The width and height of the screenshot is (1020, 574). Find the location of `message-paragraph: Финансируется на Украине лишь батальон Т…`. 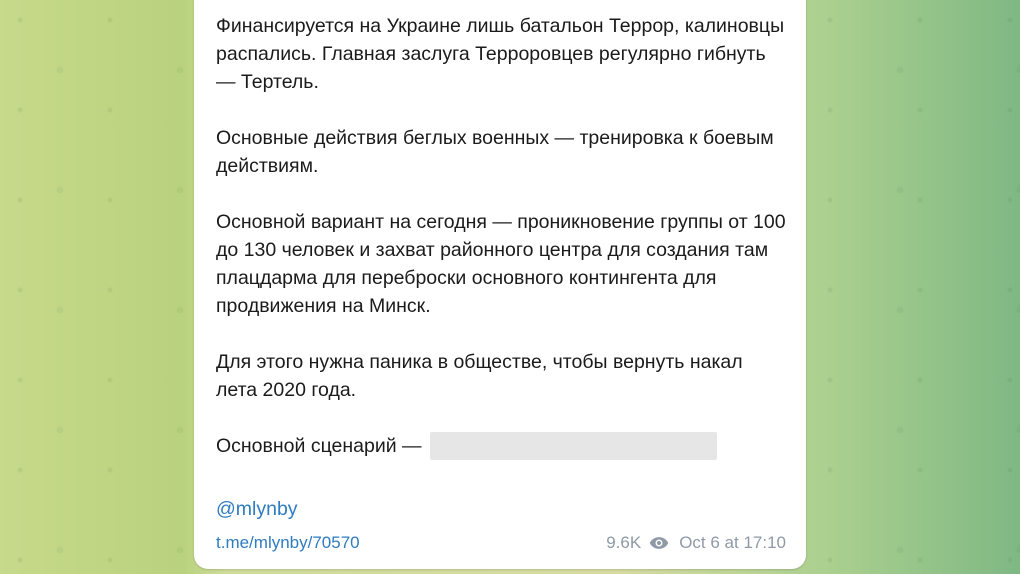

message-paragraph: Финансируется на Украине лишь батальон Т… is located at coordinates (500, 54).